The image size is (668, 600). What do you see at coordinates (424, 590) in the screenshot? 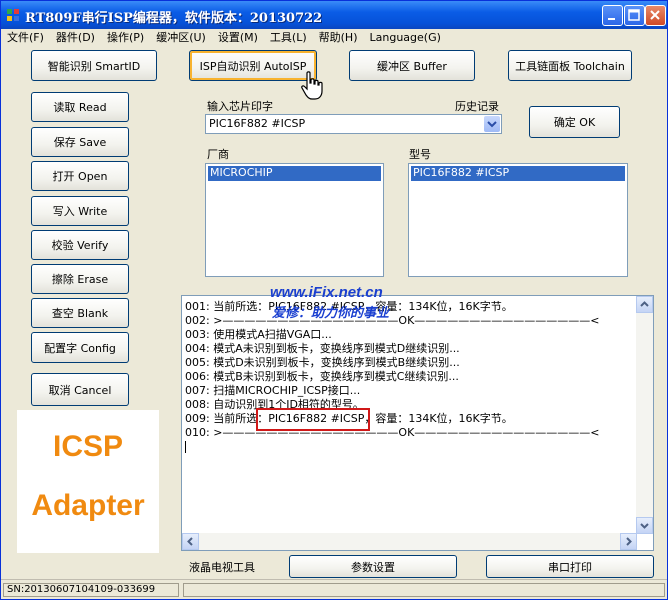
I see `status-pane` at bounding box center [424, 590].